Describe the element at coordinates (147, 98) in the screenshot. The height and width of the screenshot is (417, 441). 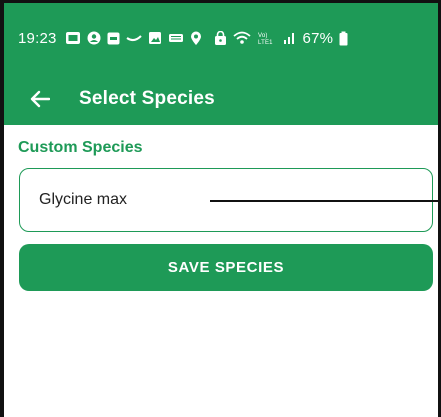
I see `page-title: Select Species` at that location.